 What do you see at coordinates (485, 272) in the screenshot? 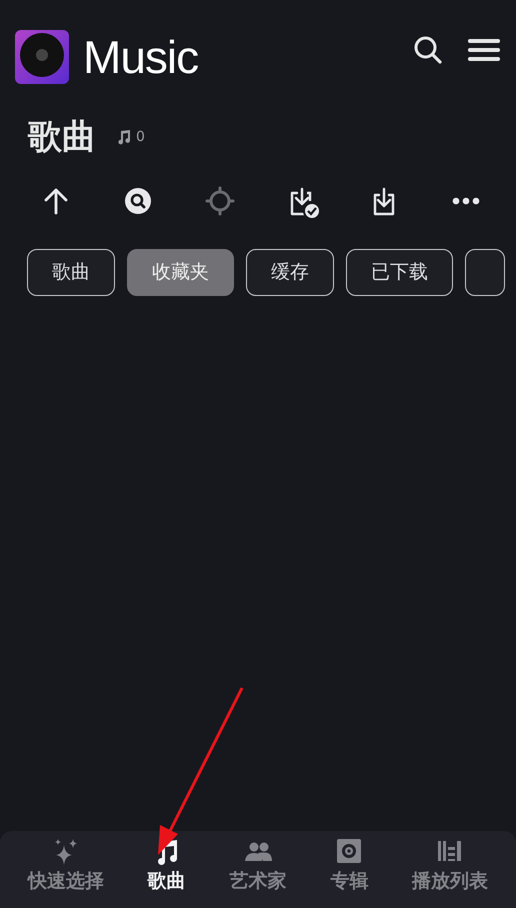
I see `filter-chip` at bounding box center [485, 272].